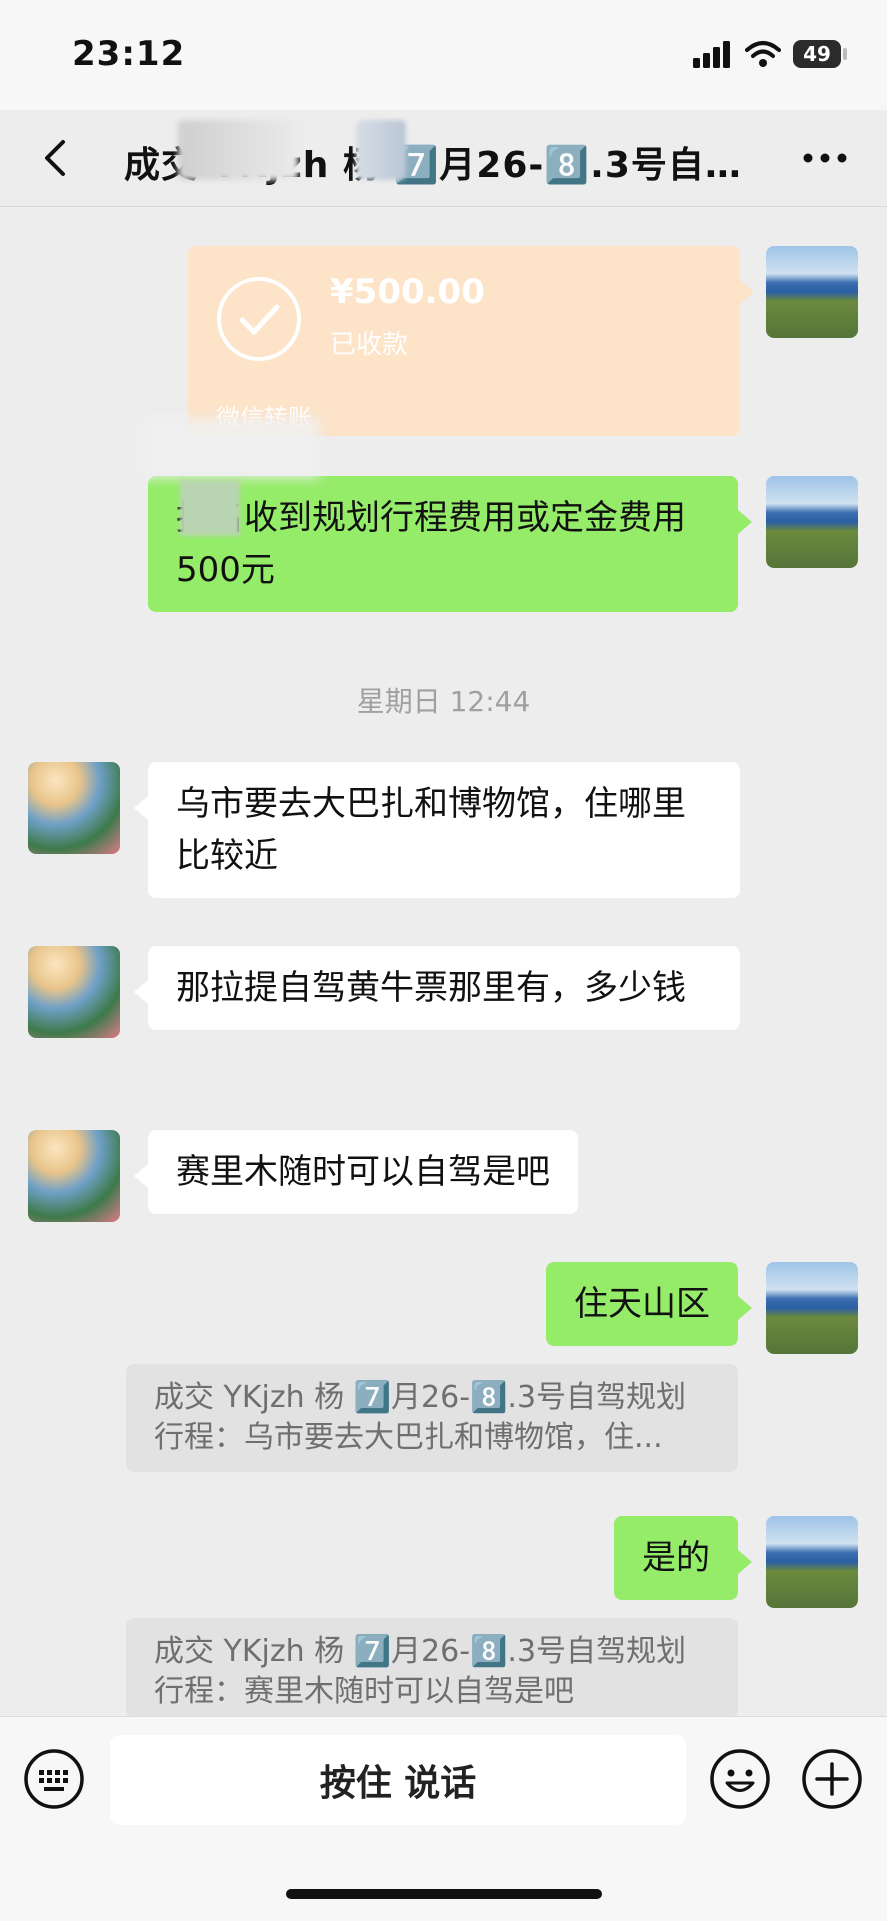 This screenshot has width=887, height=1921. What do you see at coordinates (129, 54) in the screenshot?
I see `status-time: 23:12` at bounding box center [129, 54].